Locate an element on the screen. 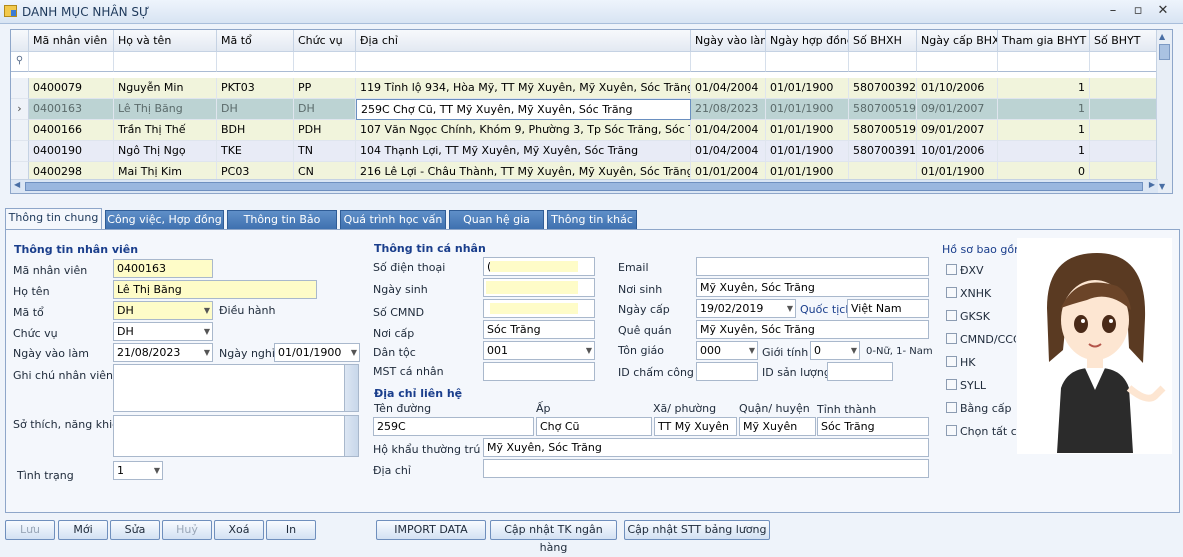  ho-ten-input: Lê Thị Băng is located at coordinates (215, 289).